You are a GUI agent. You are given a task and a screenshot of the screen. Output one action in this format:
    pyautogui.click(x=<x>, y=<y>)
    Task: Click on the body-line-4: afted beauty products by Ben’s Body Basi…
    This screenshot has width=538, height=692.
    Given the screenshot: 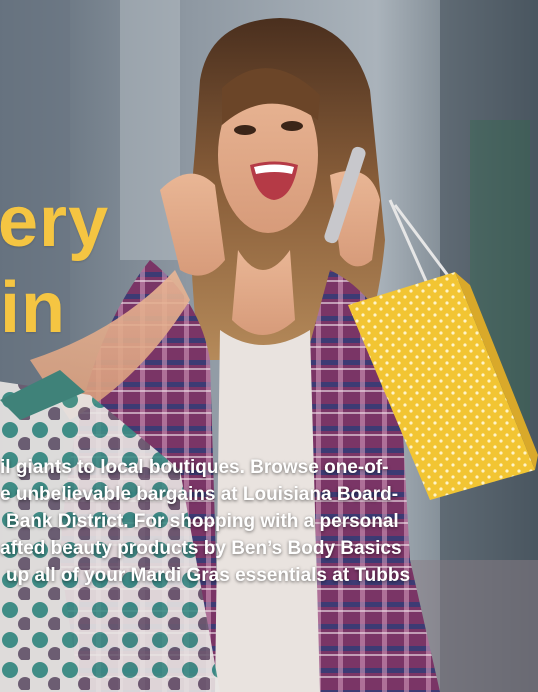 What is the action you would take?
    pyautogui.click(x=201, y=548)
    